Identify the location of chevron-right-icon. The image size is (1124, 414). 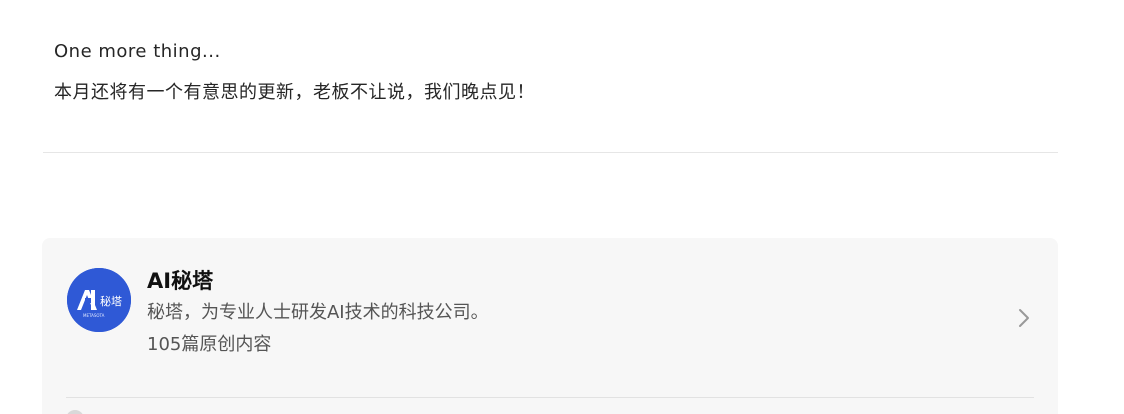
(1024, 318).